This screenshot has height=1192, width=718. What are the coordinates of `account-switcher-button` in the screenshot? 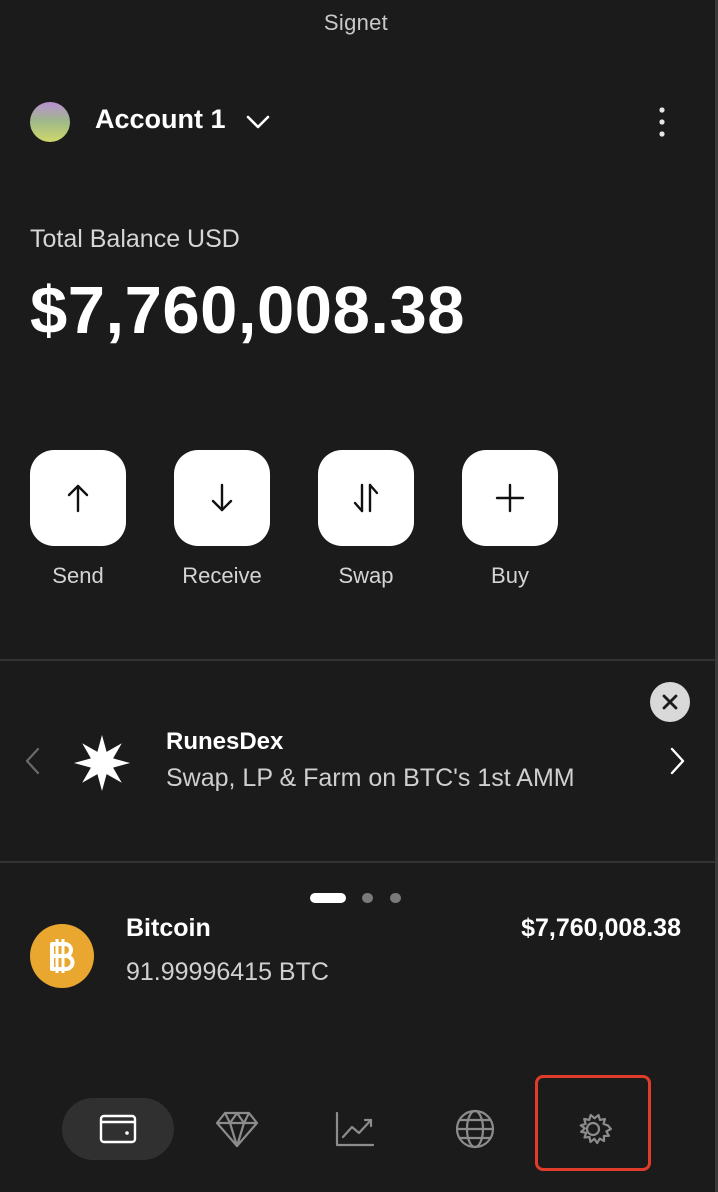 It's located at (258, 122).